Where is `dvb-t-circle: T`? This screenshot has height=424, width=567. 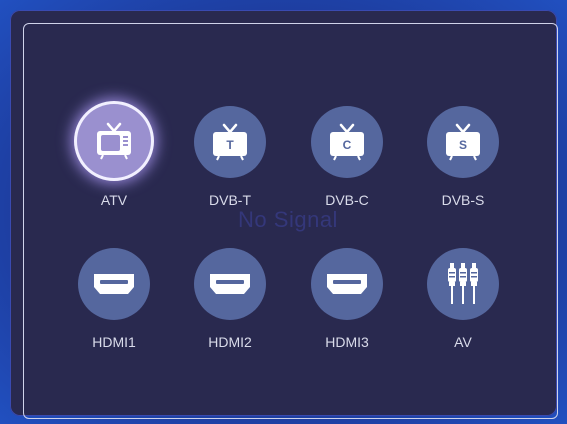 dvb-t-circle: T is located at coordinates (230, 142).